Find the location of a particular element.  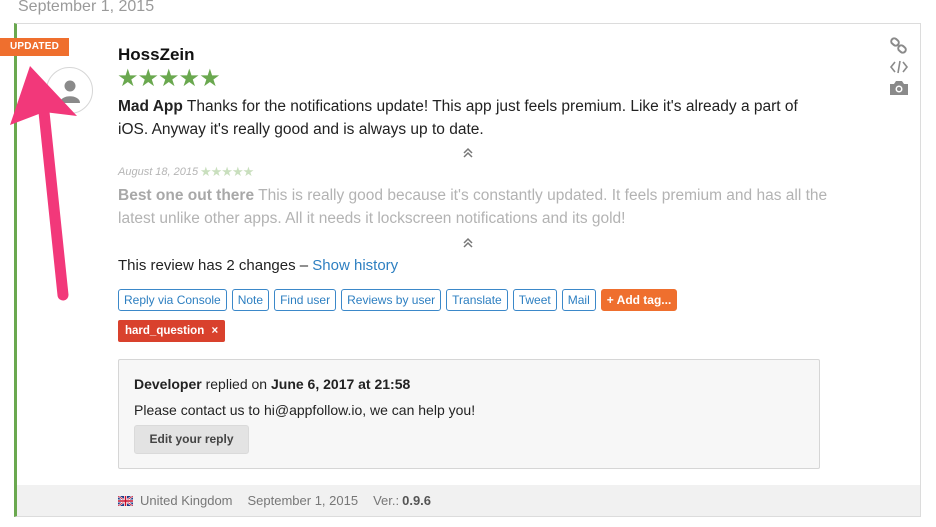

uk-flag-icon is located at coordinates (125, 500).